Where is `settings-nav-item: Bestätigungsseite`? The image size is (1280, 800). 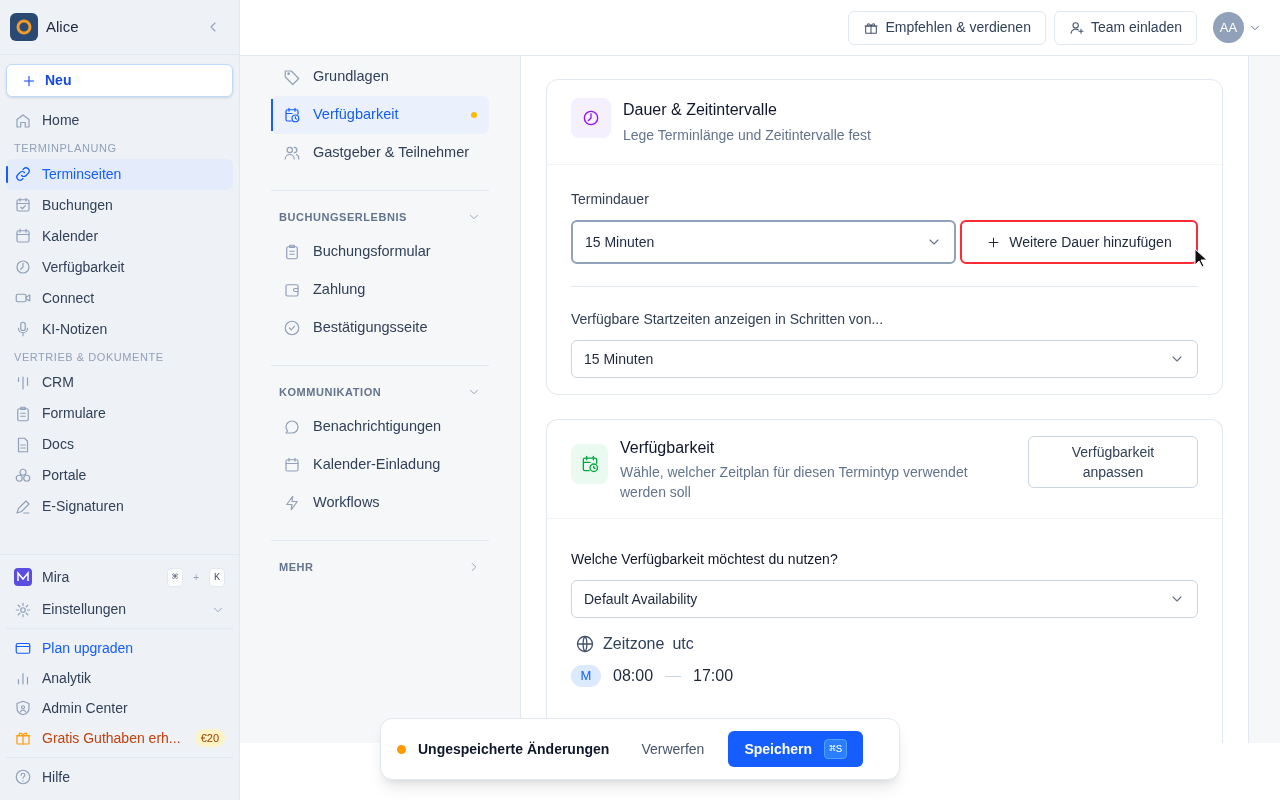
settings-nav-item: Bestätigungsseite is located at coordinates (380, 328).